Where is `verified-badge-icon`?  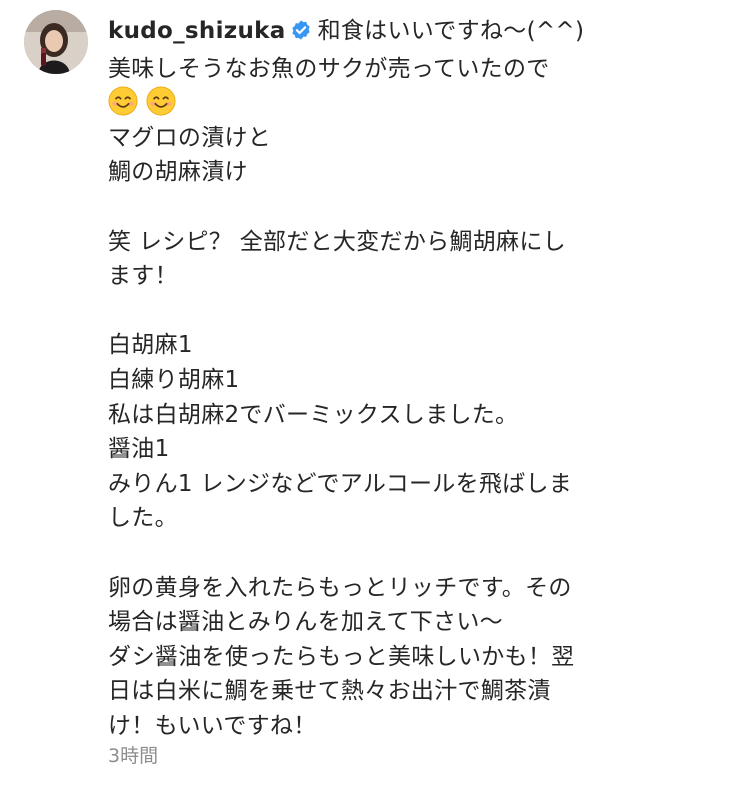 verified-badge-icon is located at coordinates (301, 34).